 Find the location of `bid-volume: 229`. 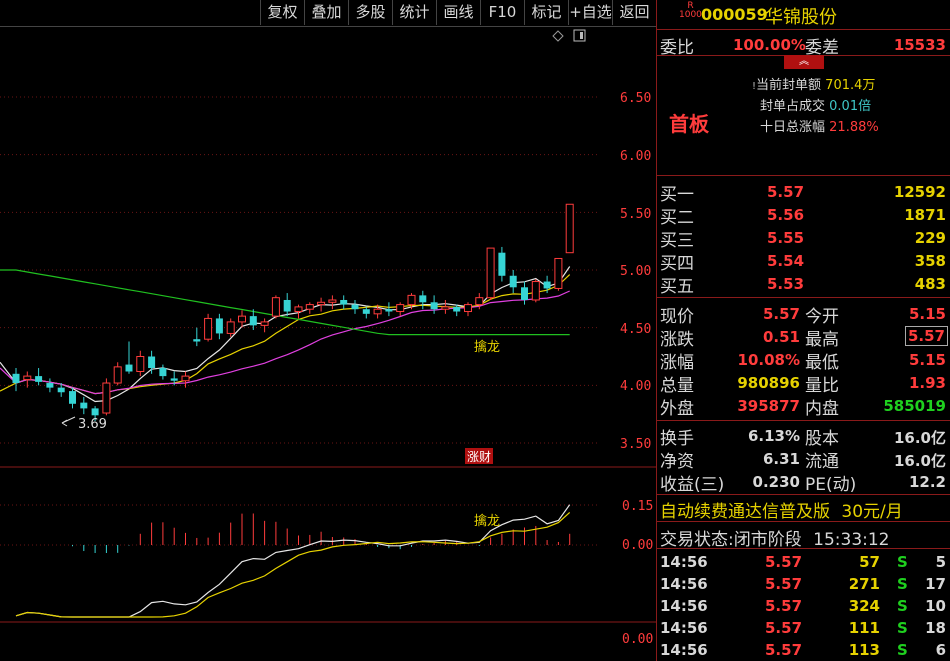

bid-volume: 229 is located at coordinates (930, 238).